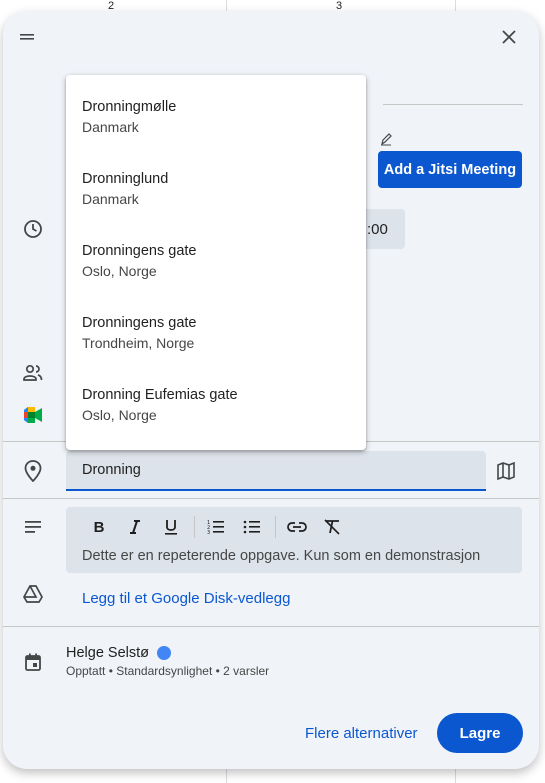 This screenshot has width=545, height=783. Describe the element at coordinates (216, 407) in the screenshot. I see `suggestion-item: Dronning Eufemias gate Oslo, Norge` at that location.